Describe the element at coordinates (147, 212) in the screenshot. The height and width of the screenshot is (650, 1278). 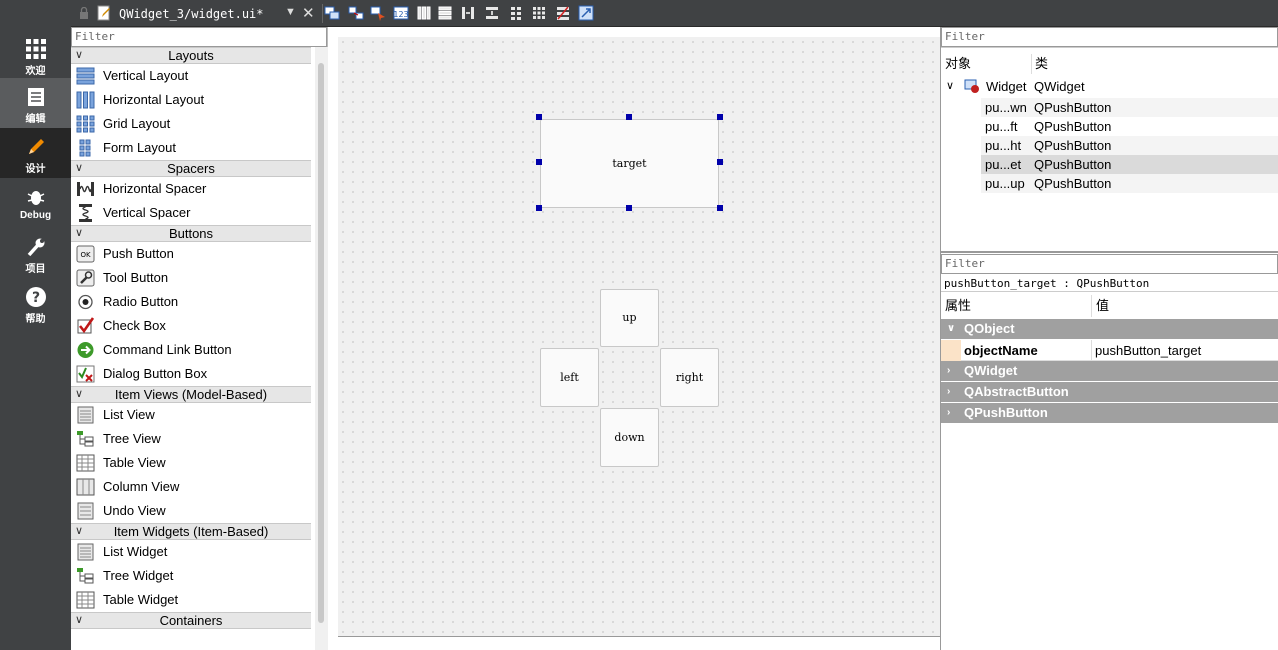
I see `widget-item-label: Vertical Spacer` at that location.